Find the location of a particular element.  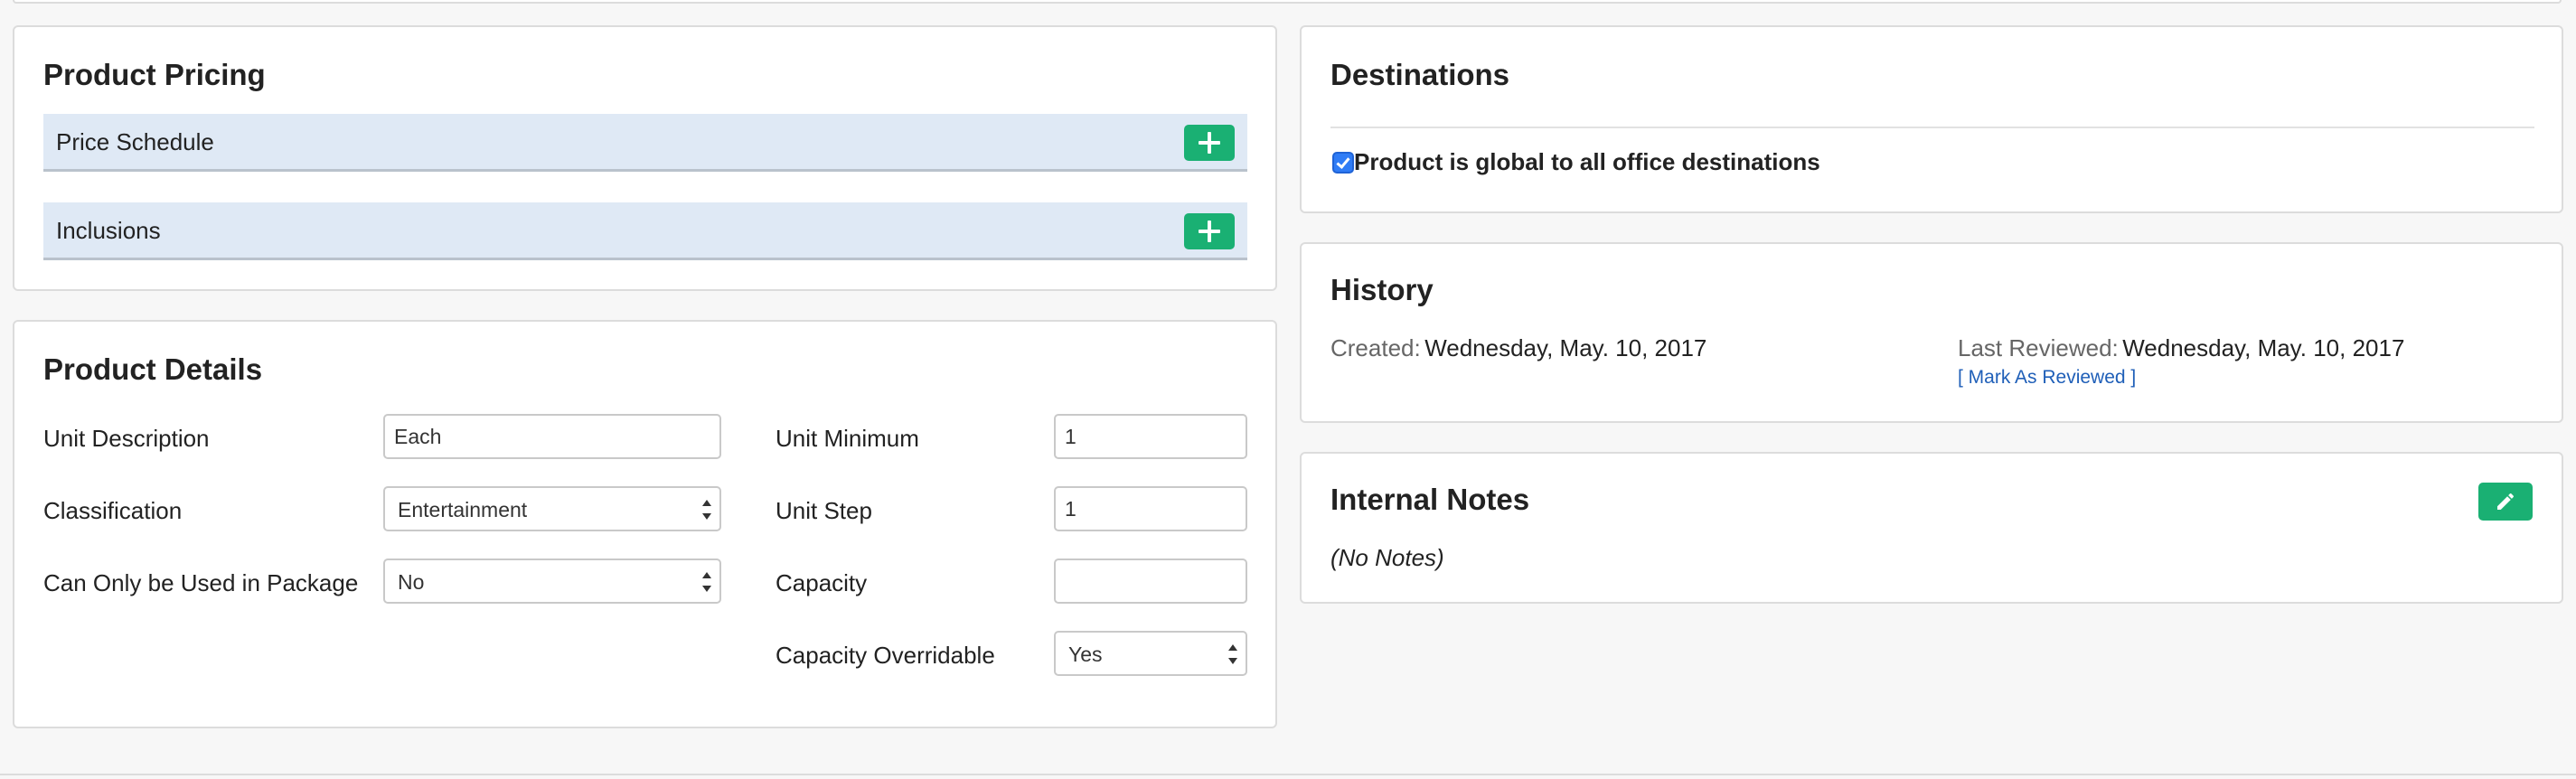

product-pricing-title: Product Pricing is located at coordinates (155, 74).